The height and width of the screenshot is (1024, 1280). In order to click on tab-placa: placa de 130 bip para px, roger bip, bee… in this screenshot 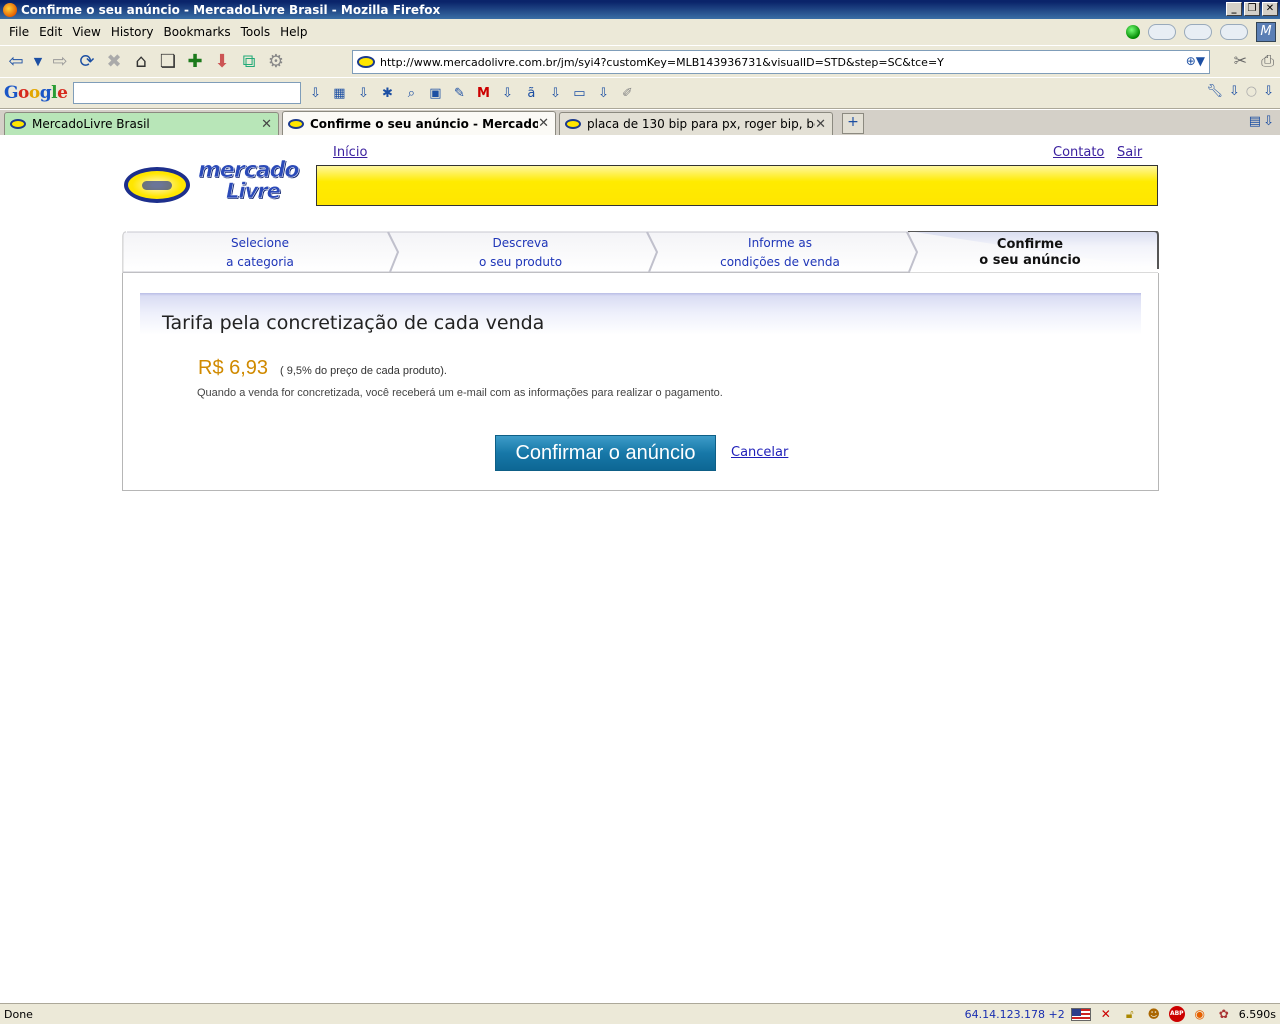, I will do `click(696, 123)`.